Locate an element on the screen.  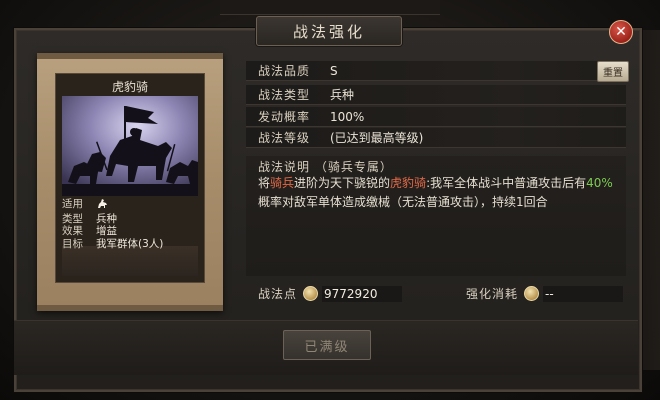
description-title: 战法说明 （骑兵专属） is located at coordinates (325, 166).